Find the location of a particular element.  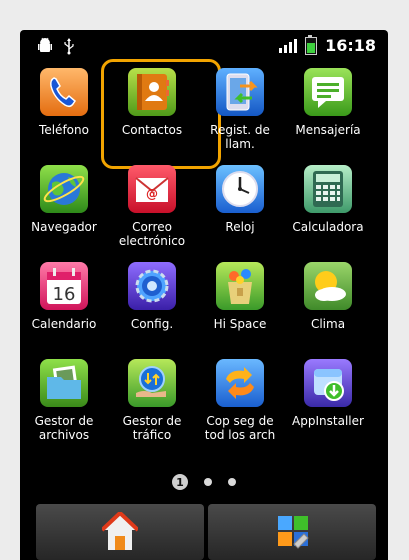

app-label: Correo electrónico is located at coordinates (152, 234).